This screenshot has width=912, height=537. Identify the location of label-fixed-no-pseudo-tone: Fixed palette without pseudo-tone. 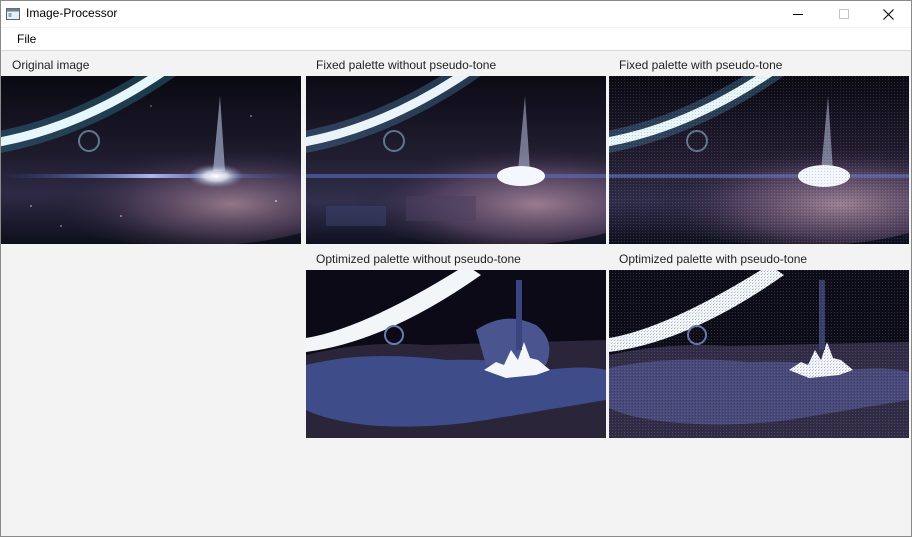
(406, 65).